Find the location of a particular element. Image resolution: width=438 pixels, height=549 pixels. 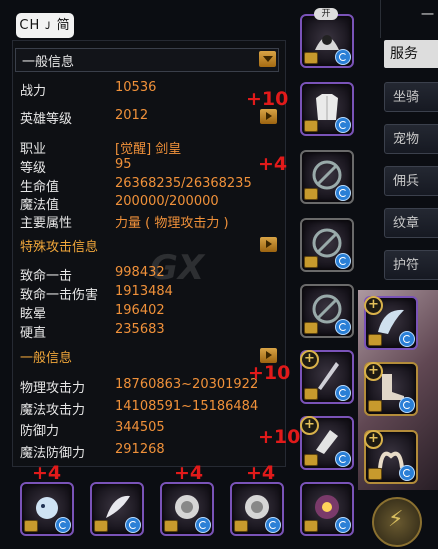

helmet-badge: 开 is located at coordinates (326, 14).